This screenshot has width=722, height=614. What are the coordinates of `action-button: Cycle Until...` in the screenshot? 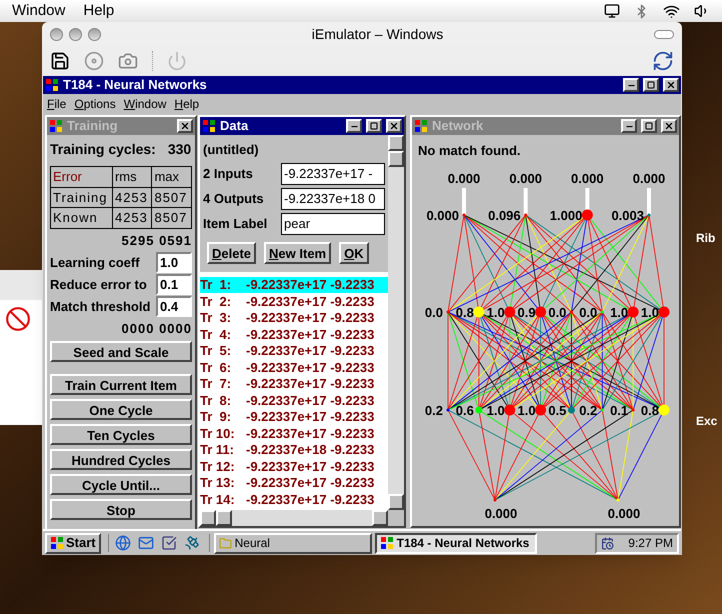 It's located at (121, 484).